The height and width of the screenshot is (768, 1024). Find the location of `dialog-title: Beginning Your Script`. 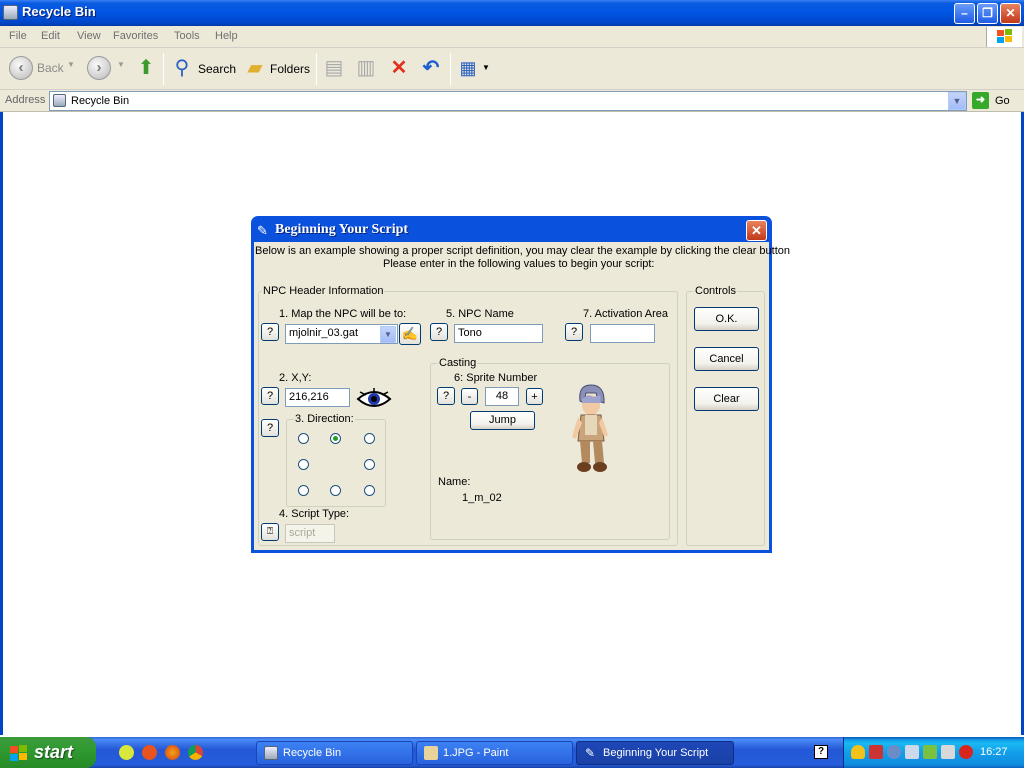

dialog-title: Beginning Your Script is located at coordinates (342, 229).